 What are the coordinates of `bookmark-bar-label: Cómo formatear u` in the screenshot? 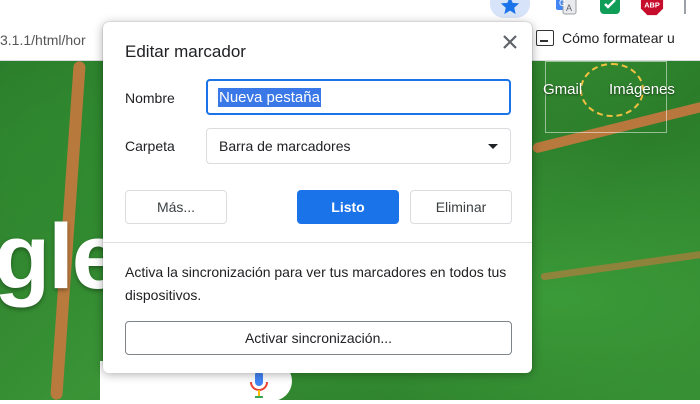 It's located at (618, 38).